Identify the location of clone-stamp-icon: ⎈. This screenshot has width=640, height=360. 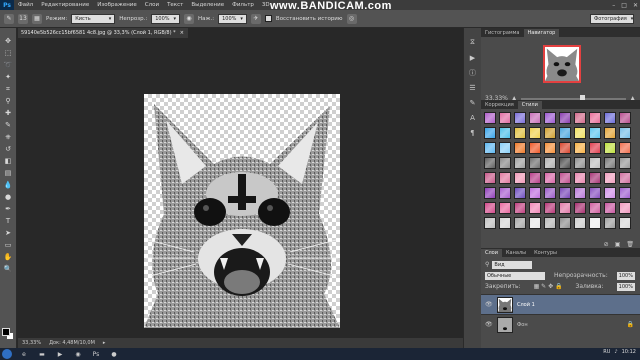
(8, 137).